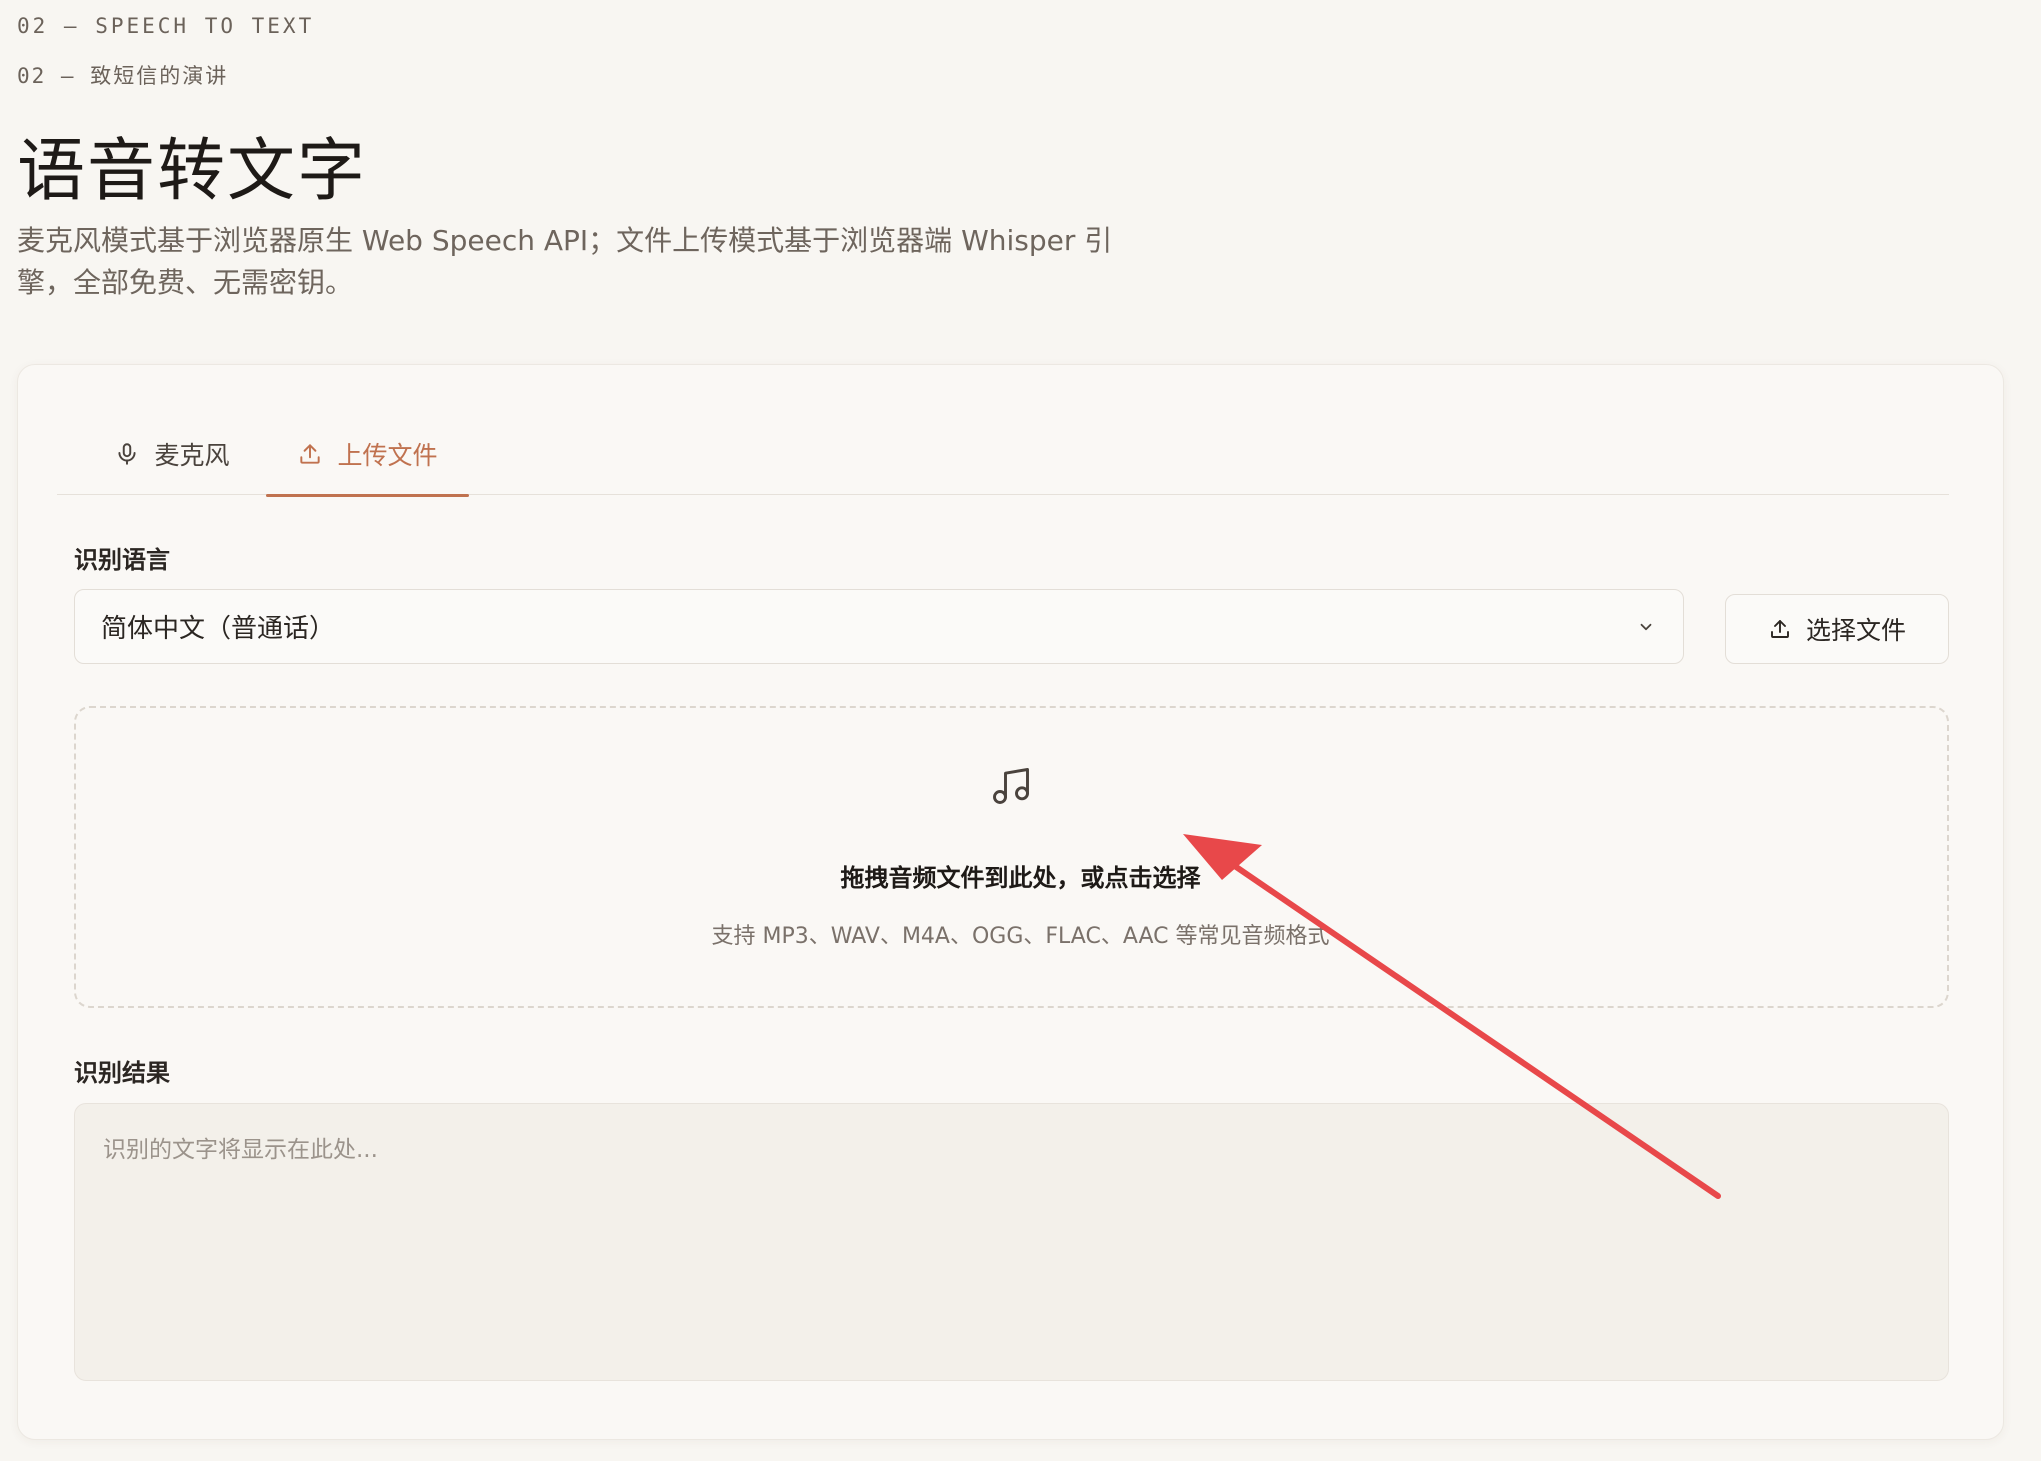  Describe the element at coordinates (1020, 936) in the screenshot. I see `dropzone-hint: 支持 MP3、WAV、M4A、OGG、FLAC、AAC 等常见音频格式` at that location.